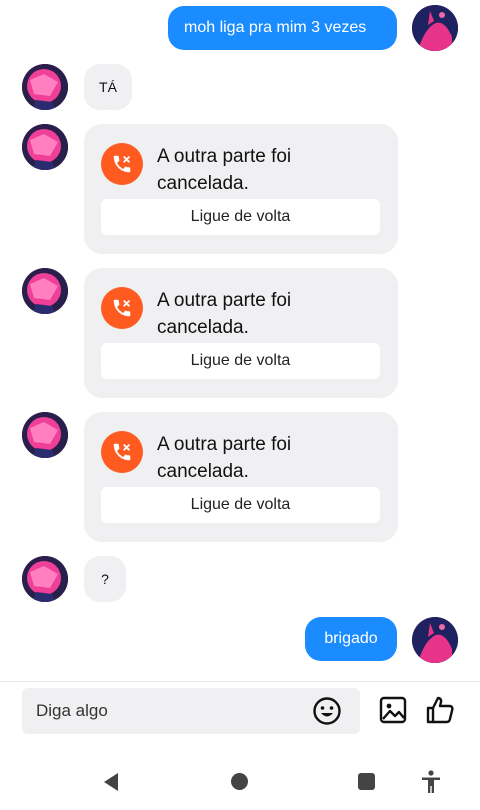  Describe the element at coordinates (431, 784) in the screenshot. I see `accessibility-icon` at that location.